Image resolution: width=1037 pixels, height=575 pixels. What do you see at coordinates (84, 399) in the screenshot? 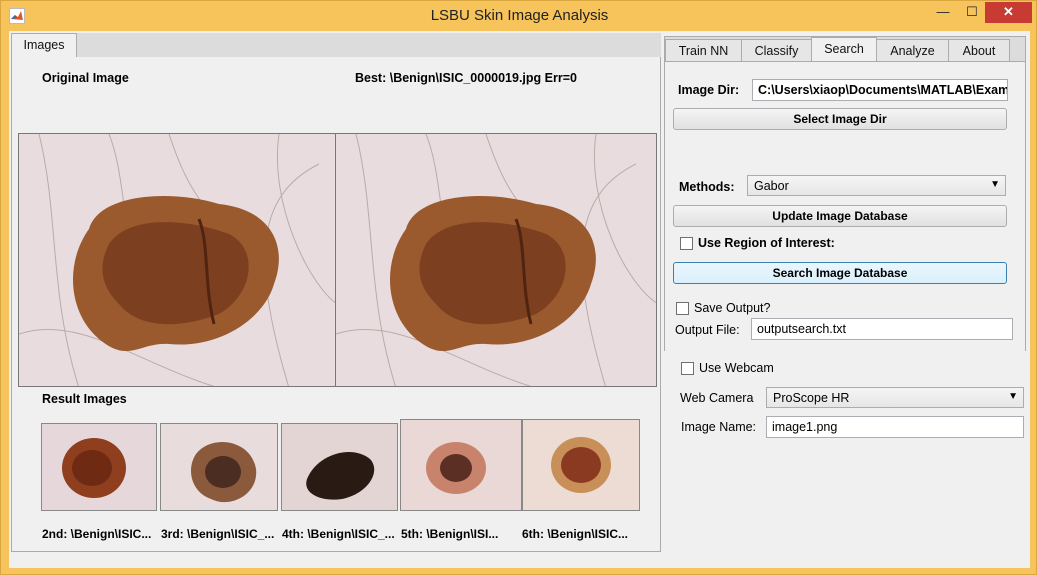
I see `result-images-label: Result Images` at bounding box center [84, 399].